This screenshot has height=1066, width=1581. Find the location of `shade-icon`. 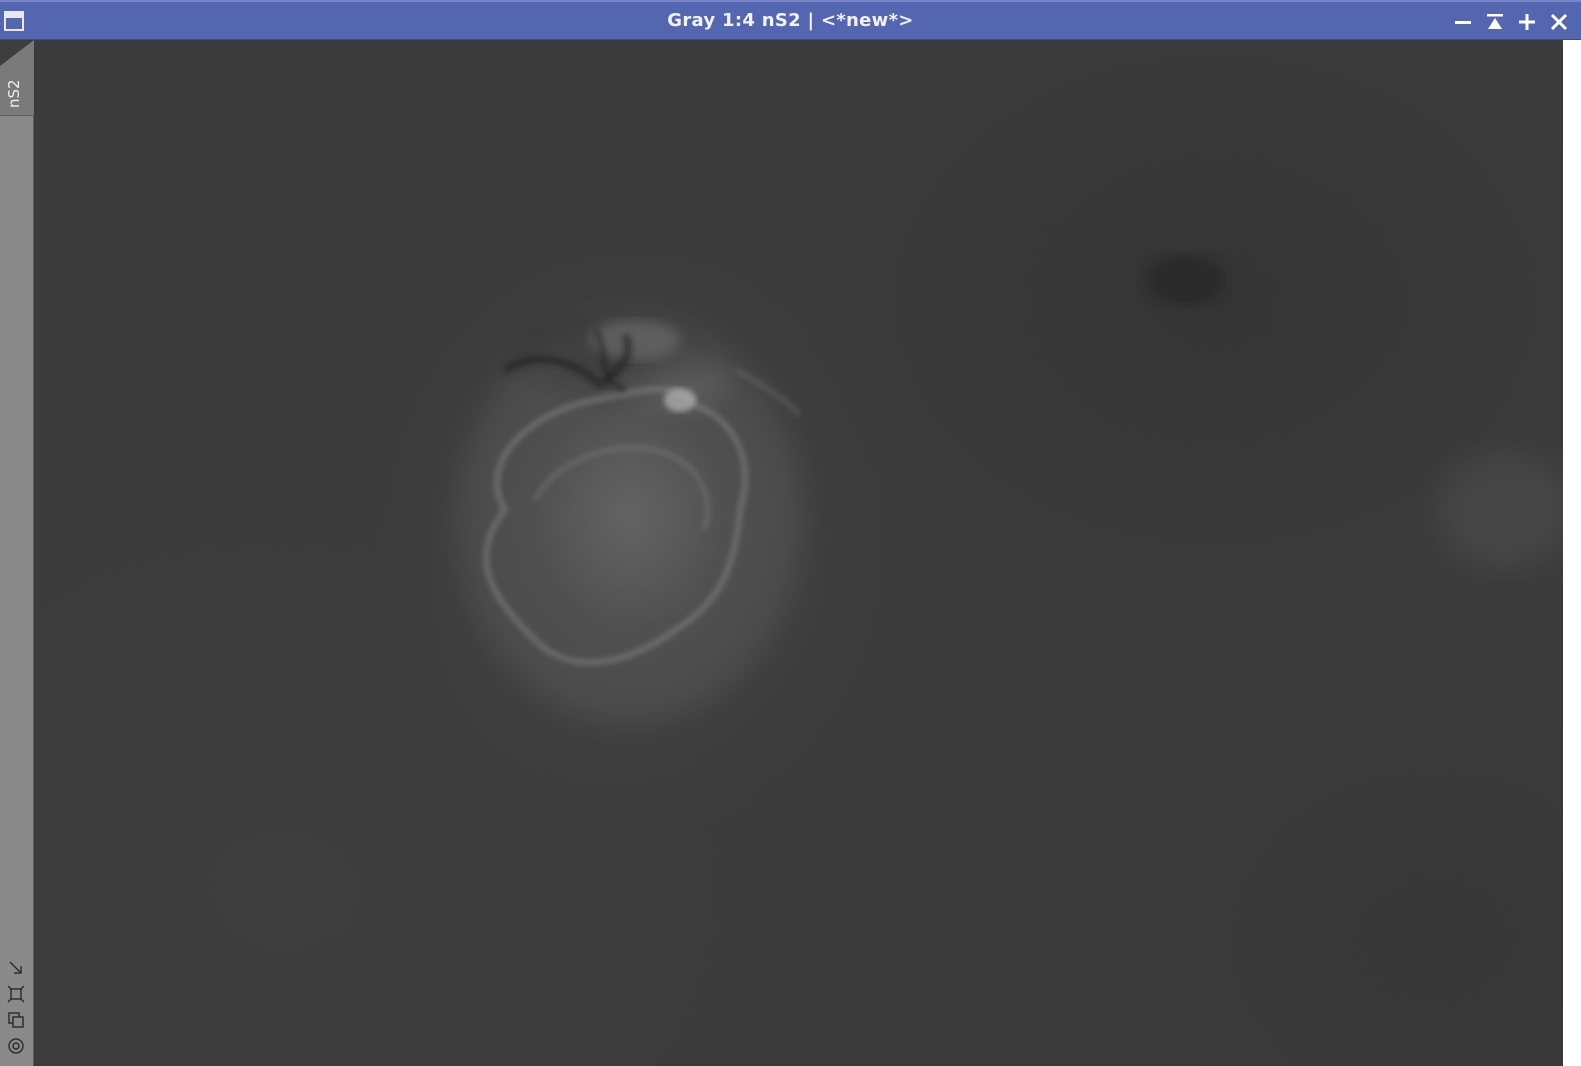

shade-icon is located at coordinates (1495, 21).